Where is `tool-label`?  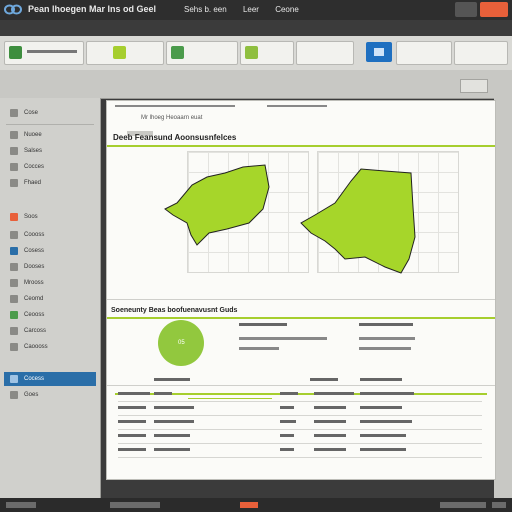 tool-label is located at coordinates (52, 51).